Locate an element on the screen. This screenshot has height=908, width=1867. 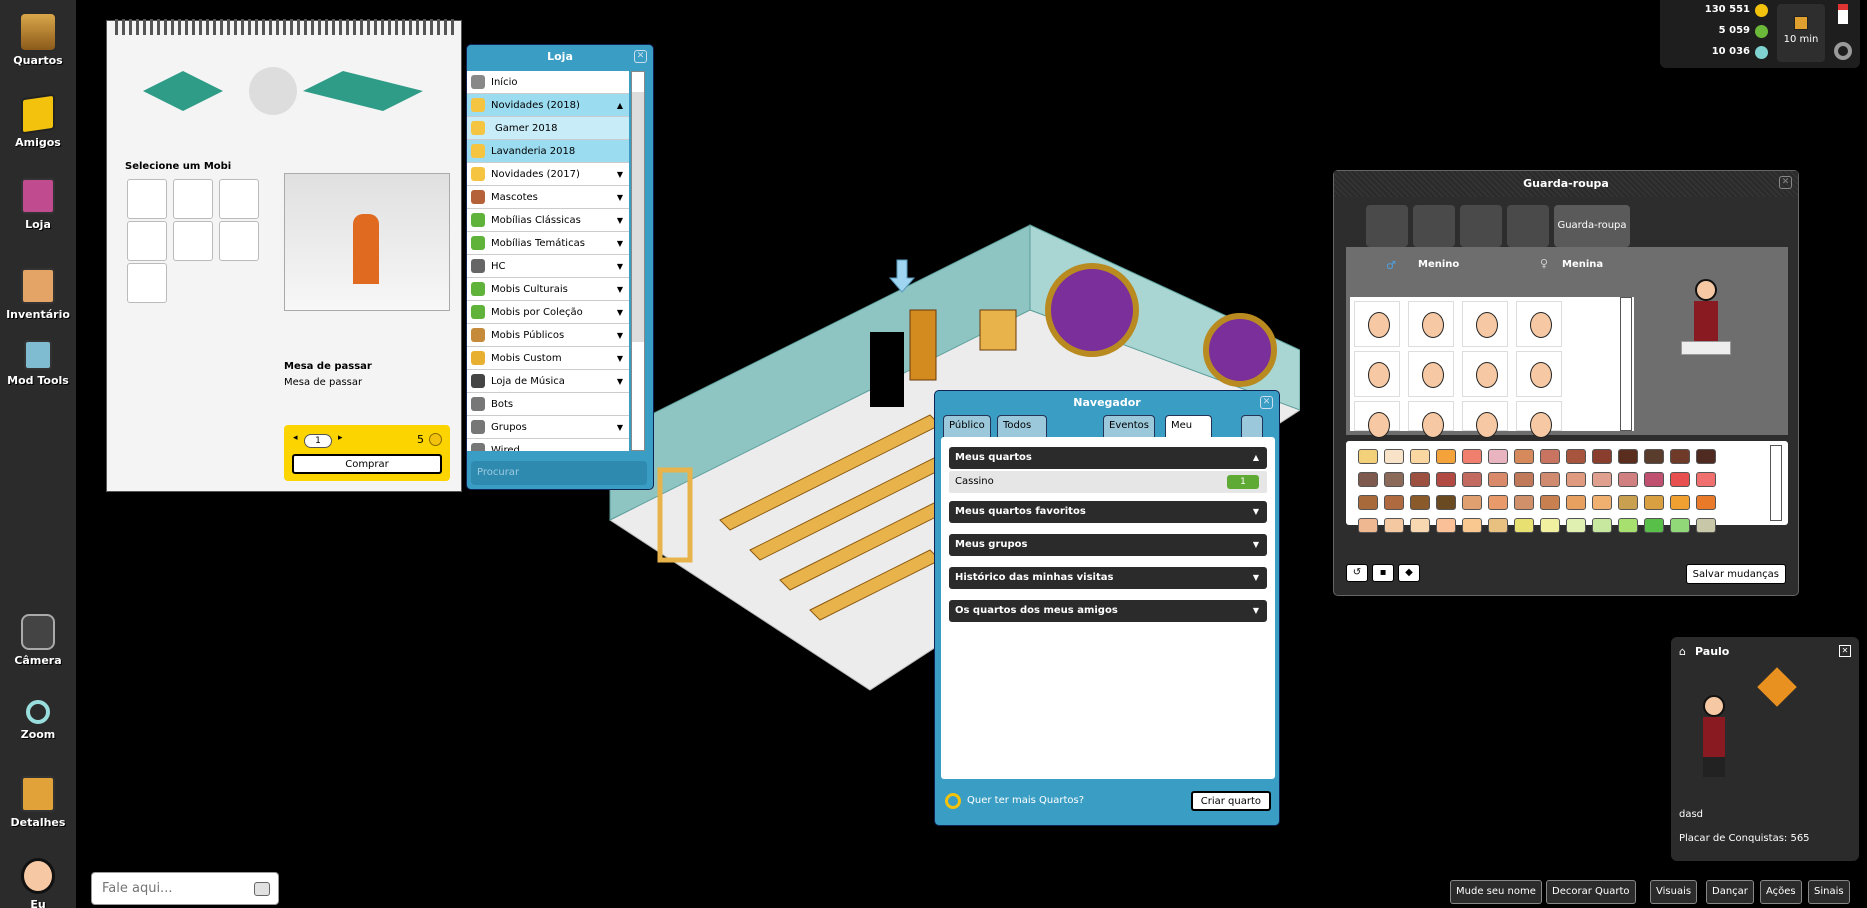
lighthouse-icon is located at coordinates (1843, 14).